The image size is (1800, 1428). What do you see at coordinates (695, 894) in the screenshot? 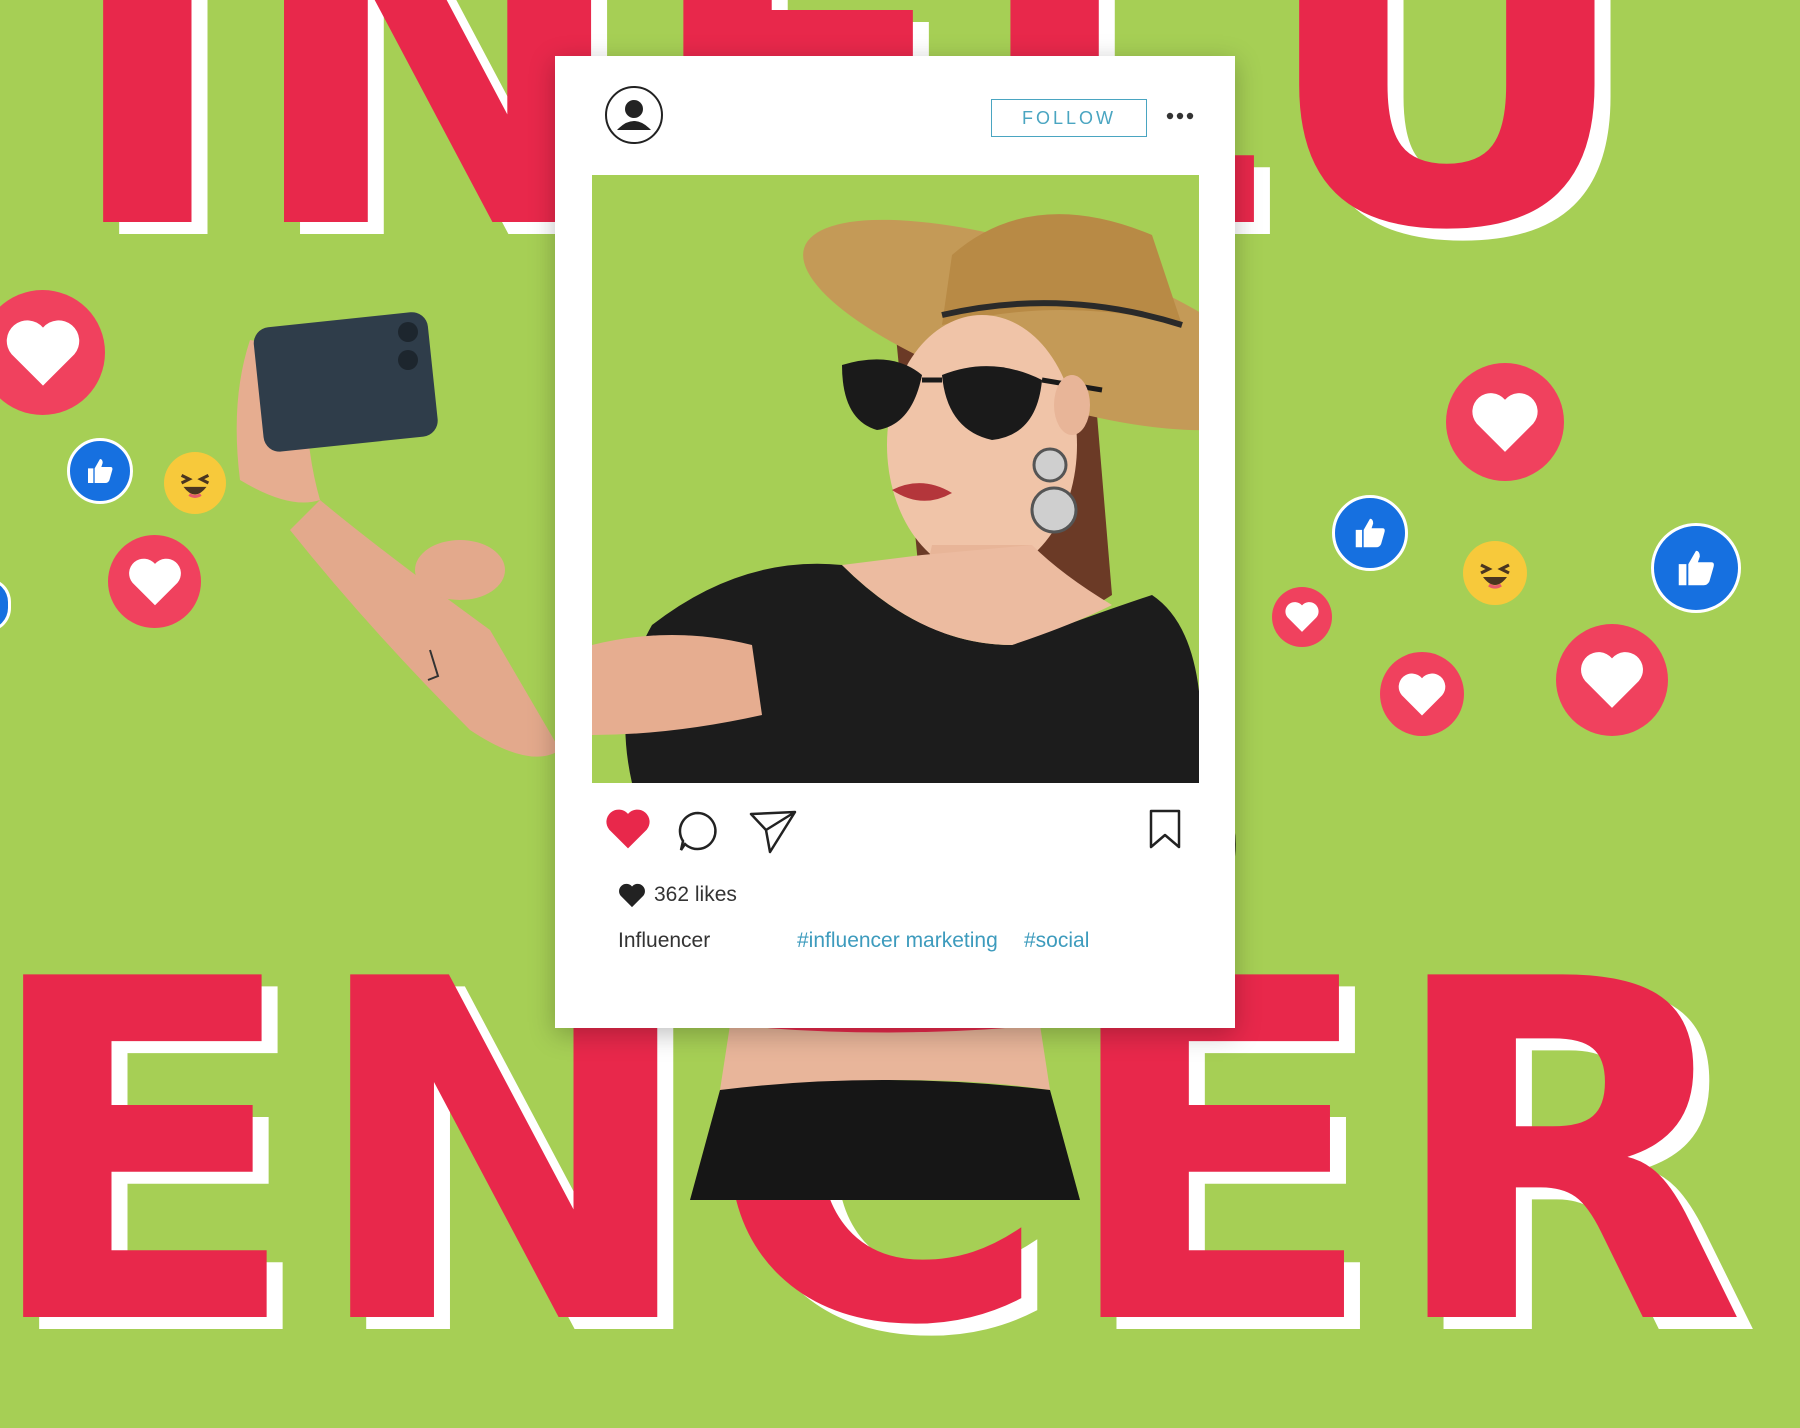
I see `likes-text: 362 likes` at bounding box center [695, 894].